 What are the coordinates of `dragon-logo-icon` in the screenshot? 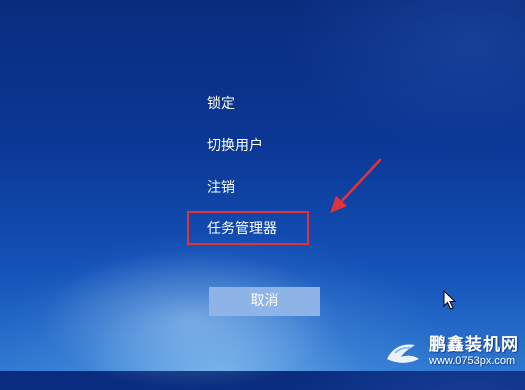 It's located at (403, 353).